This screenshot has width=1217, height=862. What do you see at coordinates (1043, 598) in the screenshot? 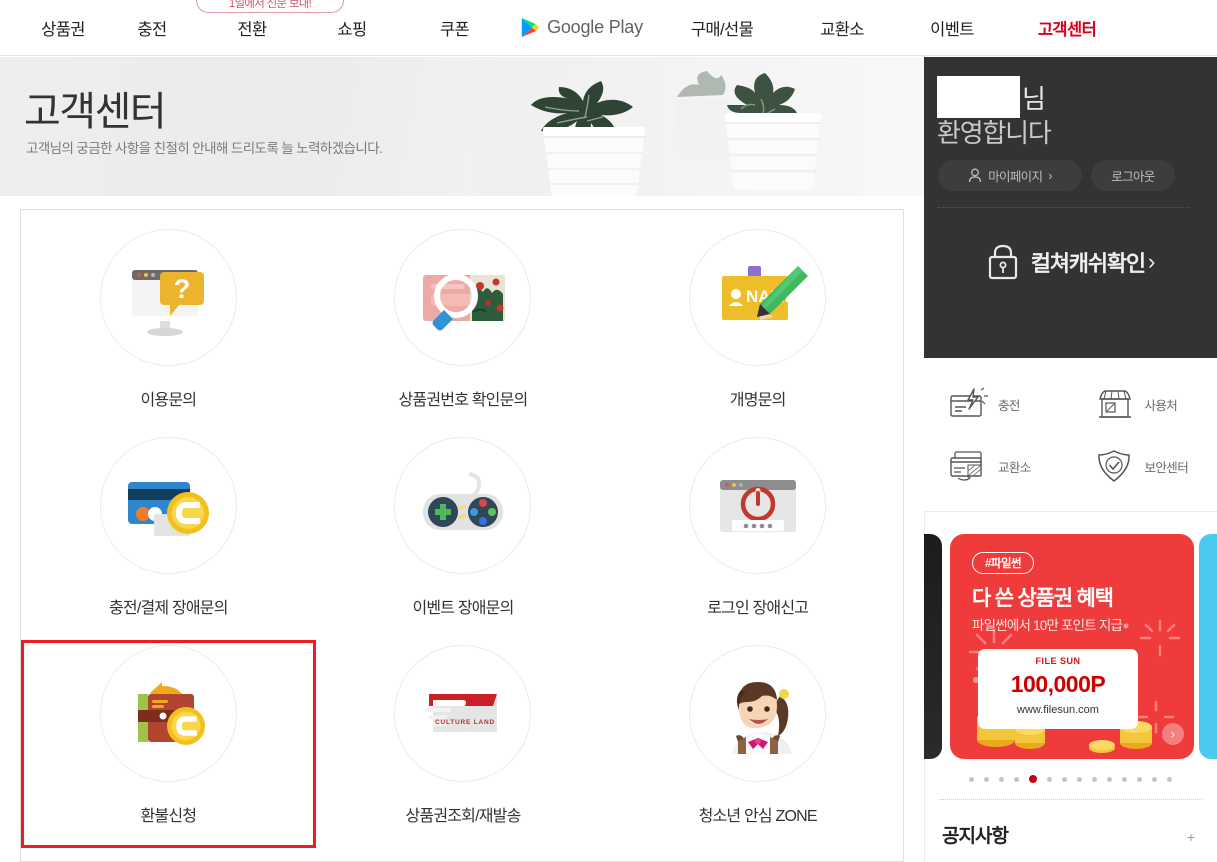
I see `banner-headline: 다 쓴 상품권 혜택` at bounding box center [1043, 598].